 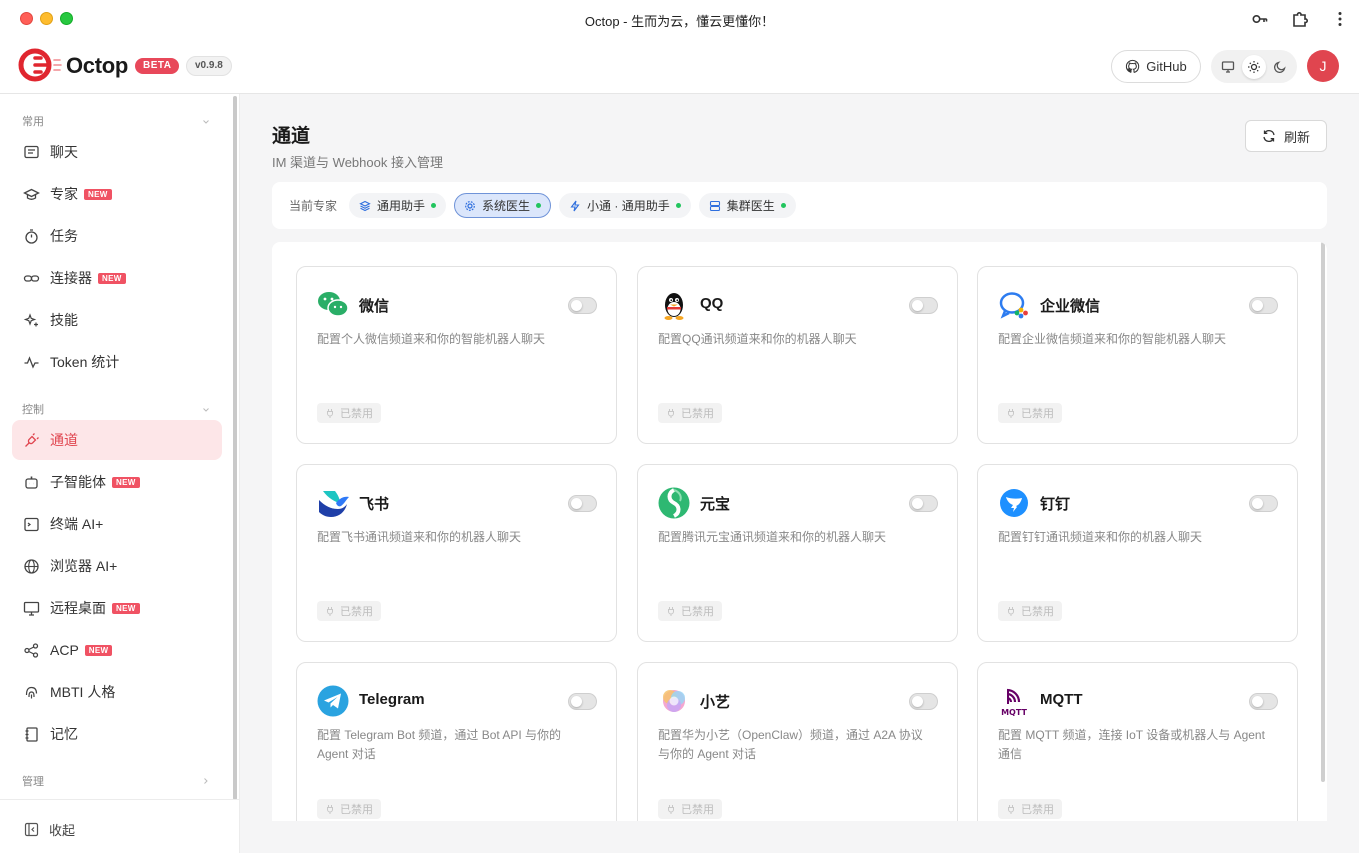 I want to click on chevron-right-icon, so click(x=206, y=781).